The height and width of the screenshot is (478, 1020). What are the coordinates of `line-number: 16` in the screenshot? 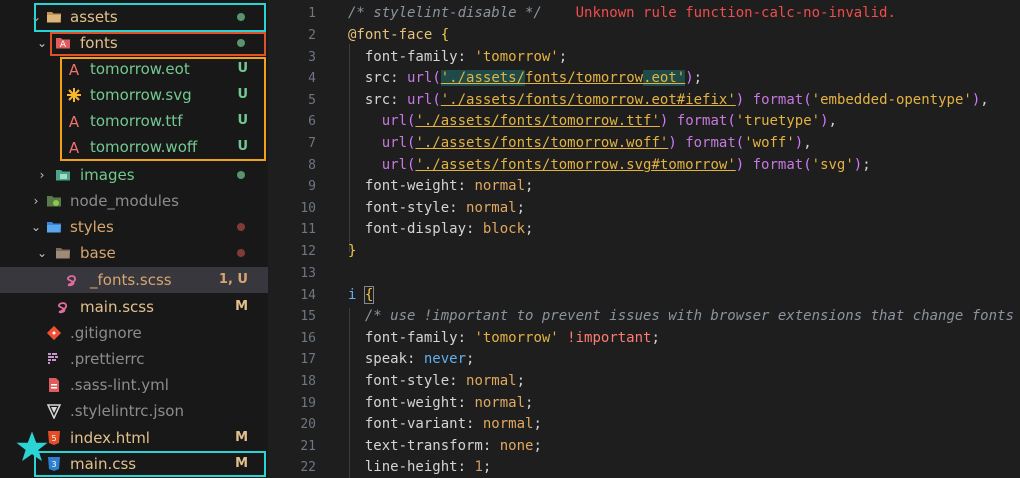 It's located at (308, 338).